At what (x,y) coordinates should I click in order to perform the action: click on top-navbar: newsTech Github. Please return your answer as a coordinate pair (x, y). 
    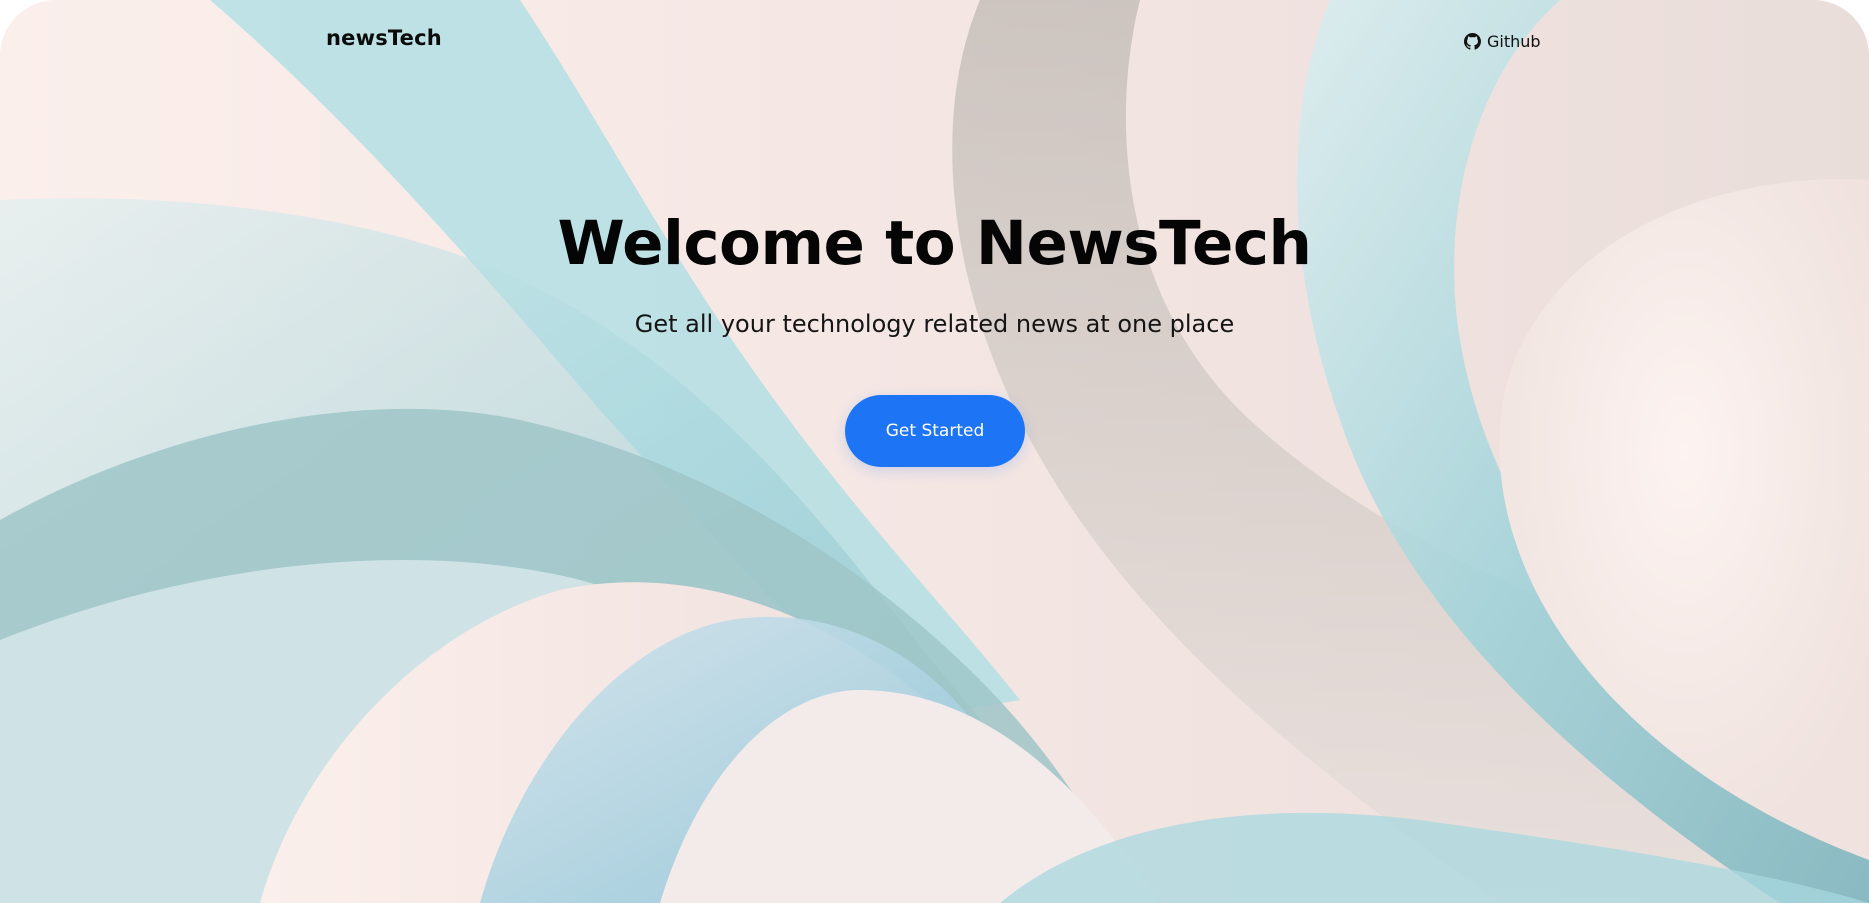
    Looking at the image, I should click on (934, 45).